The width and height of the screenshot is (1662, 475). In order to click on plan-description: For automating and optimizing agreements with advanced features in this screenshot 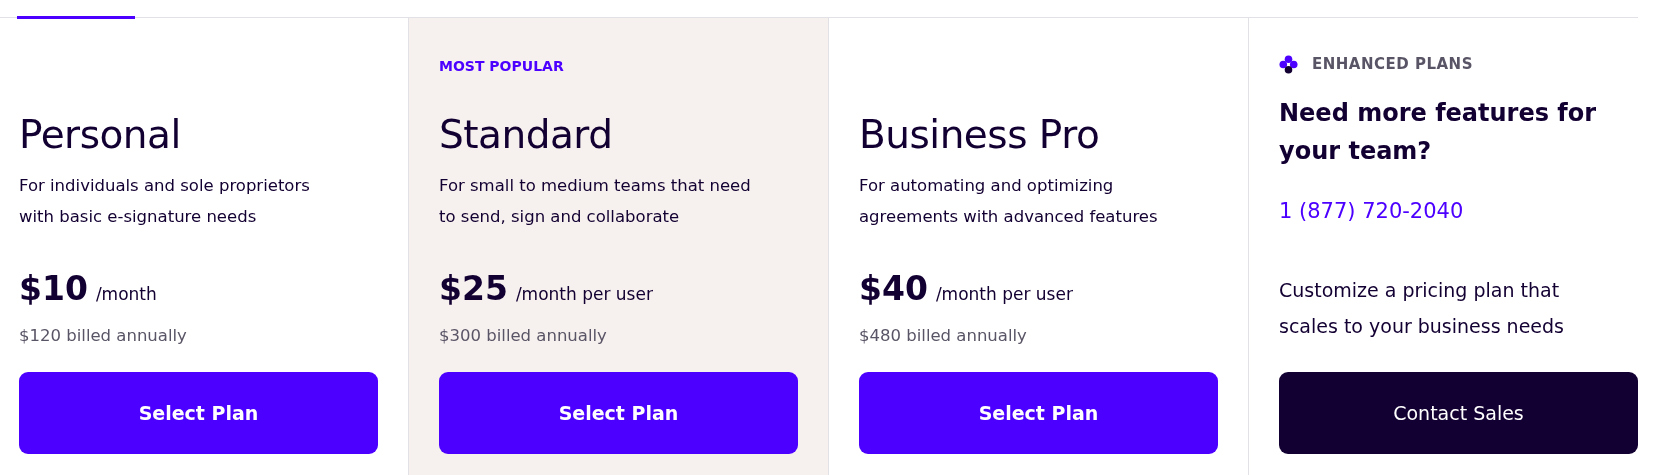, I will do `click(1009, 201)`.